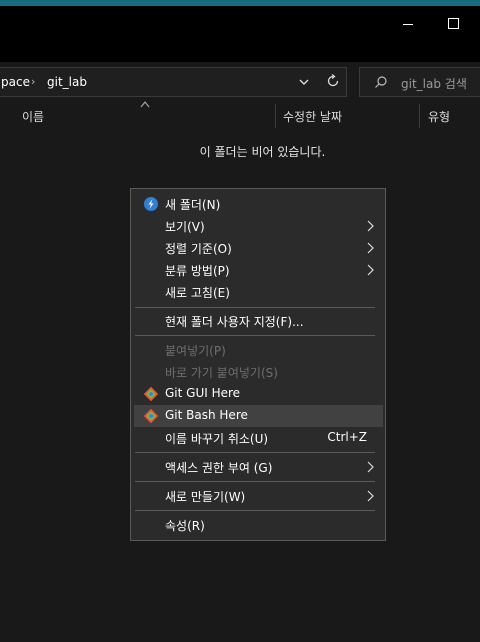  I want to click on git-icon, so click(151, 394).